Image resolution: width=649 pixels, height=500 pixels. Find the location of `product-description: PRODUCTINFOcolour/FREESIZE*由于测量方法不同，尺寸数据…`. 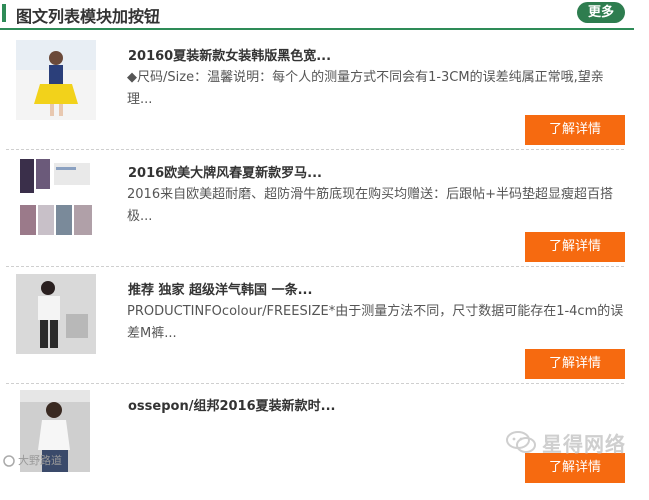

product-description: PRODUCTINFOcolour/FREESIZE*由于测量方法不同，尺寸数据… is located at coordinates (375, 322).